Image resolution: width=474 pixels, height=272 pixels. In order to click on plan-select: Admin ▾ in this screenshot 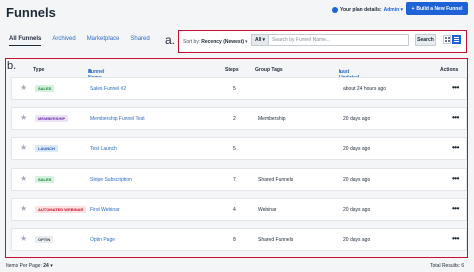, I will do `click(393, 10)`.